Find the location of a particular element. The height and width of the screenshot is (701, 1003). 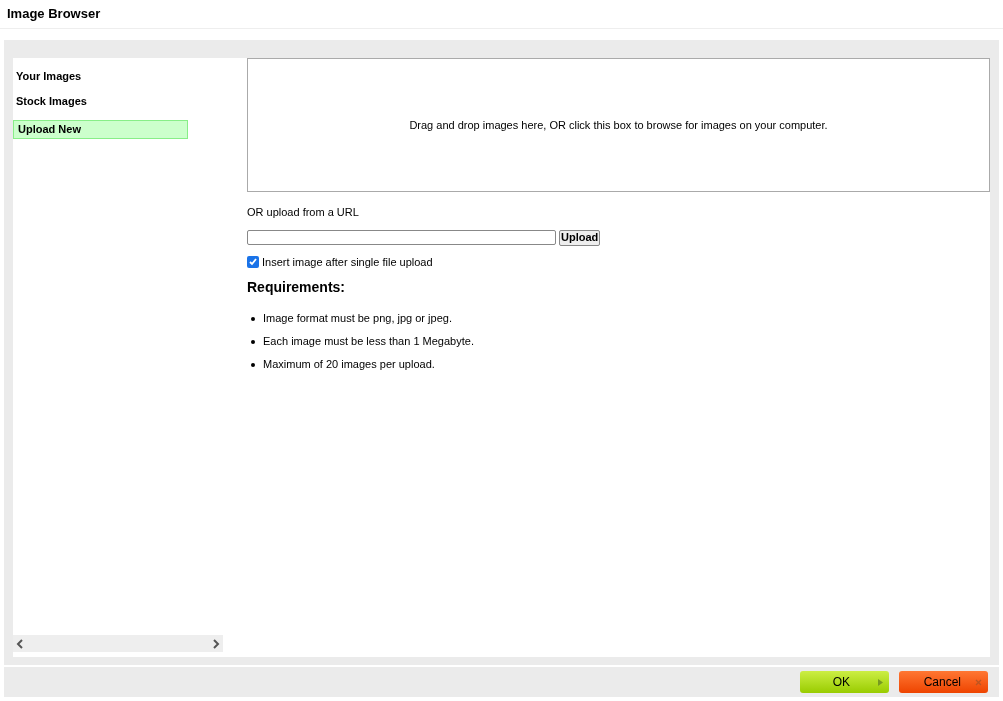

upload-button: Upload is located at coordinates (580, 237).